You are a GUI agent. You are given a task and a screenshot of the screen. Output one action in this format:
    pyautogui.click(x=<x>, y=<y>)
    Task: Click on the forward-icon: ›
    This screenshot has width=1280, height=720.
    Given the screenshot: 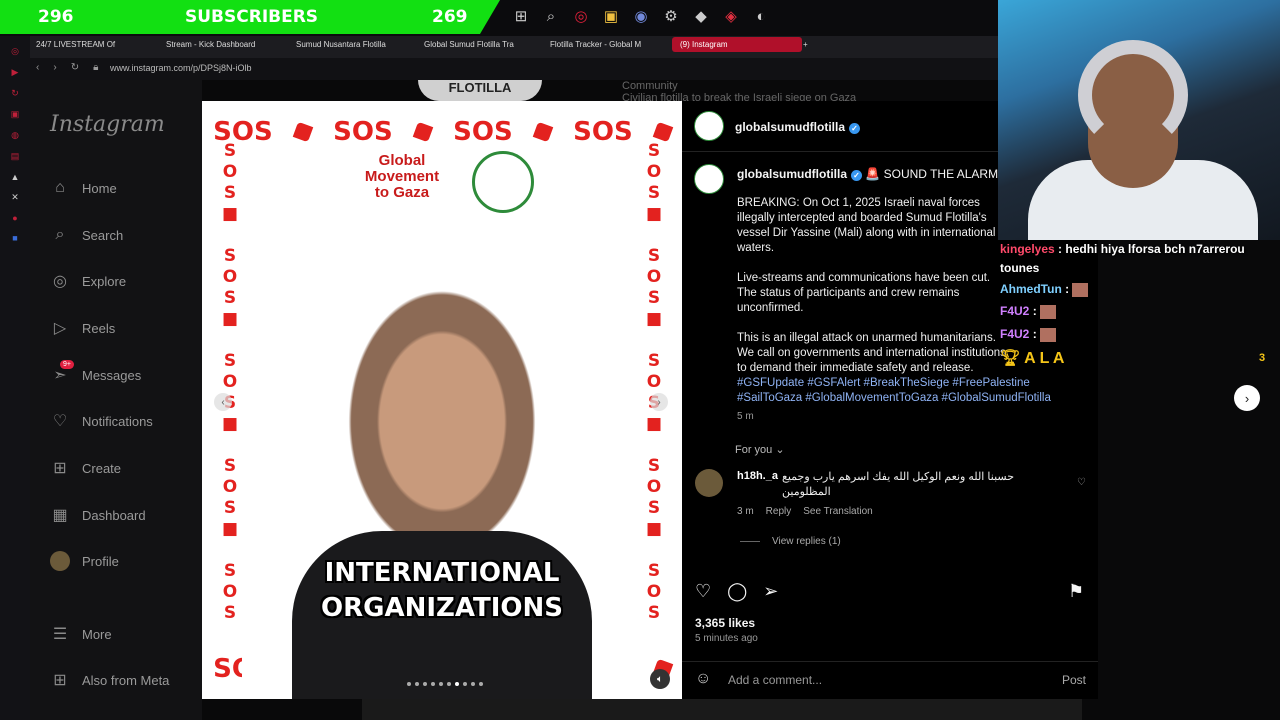 What is the action you would take?
    pyautogui.click(x=54, y=67)
    